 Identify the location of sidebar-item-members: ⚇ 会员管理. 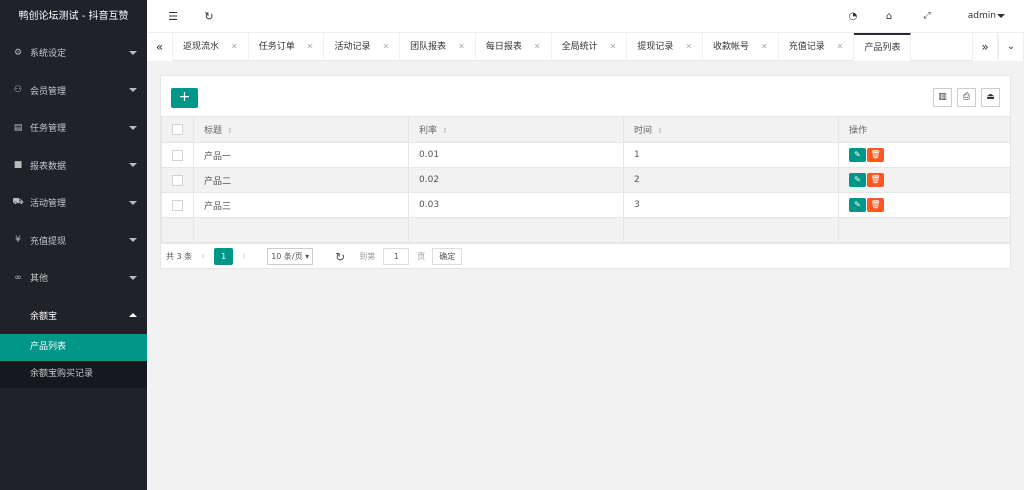
(73, 91).